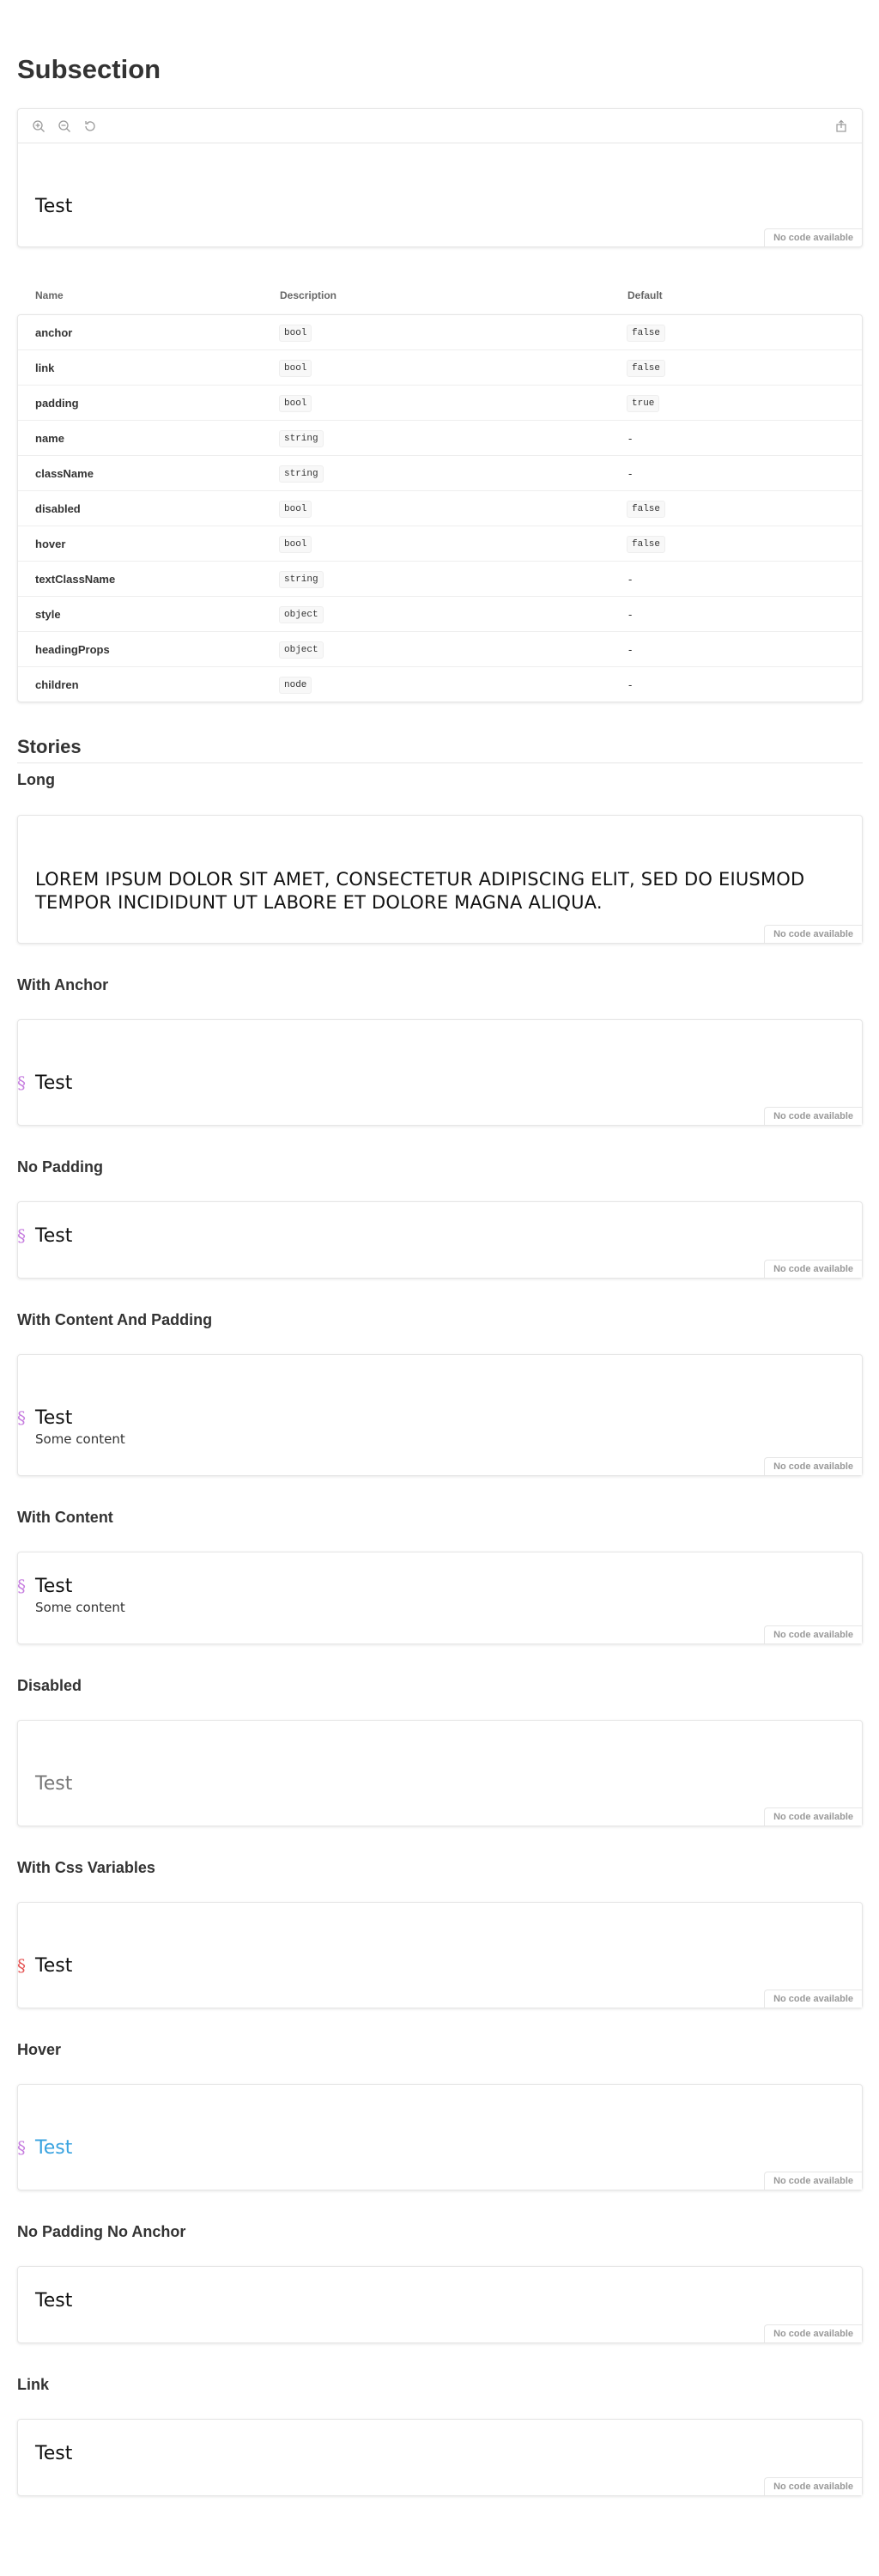 This screenshot has height=2576, width=879. What do you see at coordinates (440, 649) in the screenshot?
I see `table-row: headingProps object -` at bounding box center [440, 649].